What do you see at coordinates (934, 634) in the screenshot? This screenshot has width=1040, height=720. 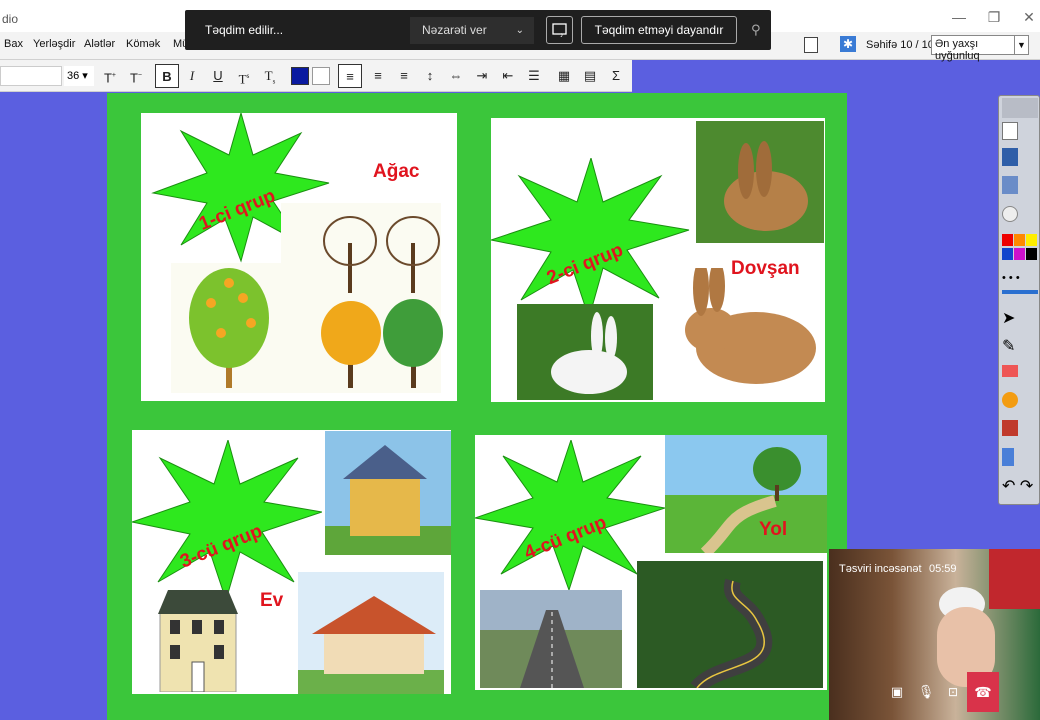 I see `video-call-tile: Təsviri incəsənət 05:59 ▣ 🎙 ⊡ ☎` at bounding box center [934, 634].